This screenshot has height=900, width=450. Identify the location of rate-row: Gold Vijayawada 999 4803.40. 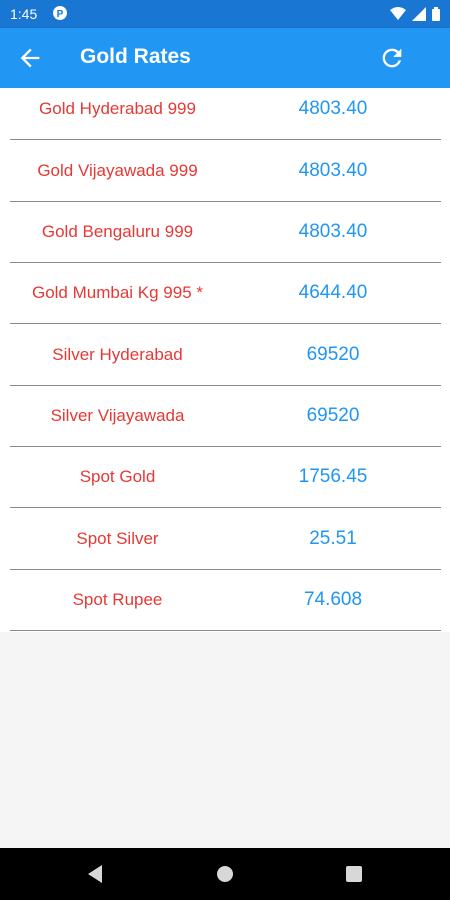
(225, 171).